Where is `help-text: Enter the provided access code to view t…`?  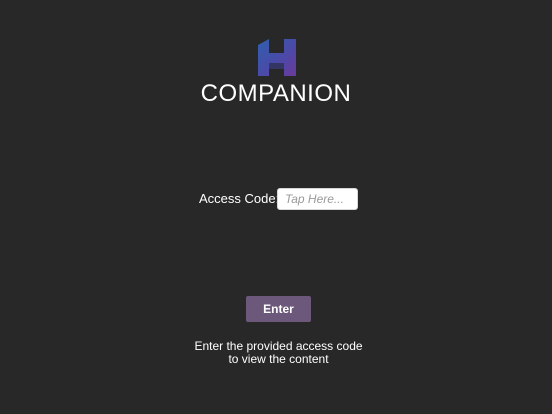 help-text: Enter the provided access code to view t… is located at coordinates (276, 353).